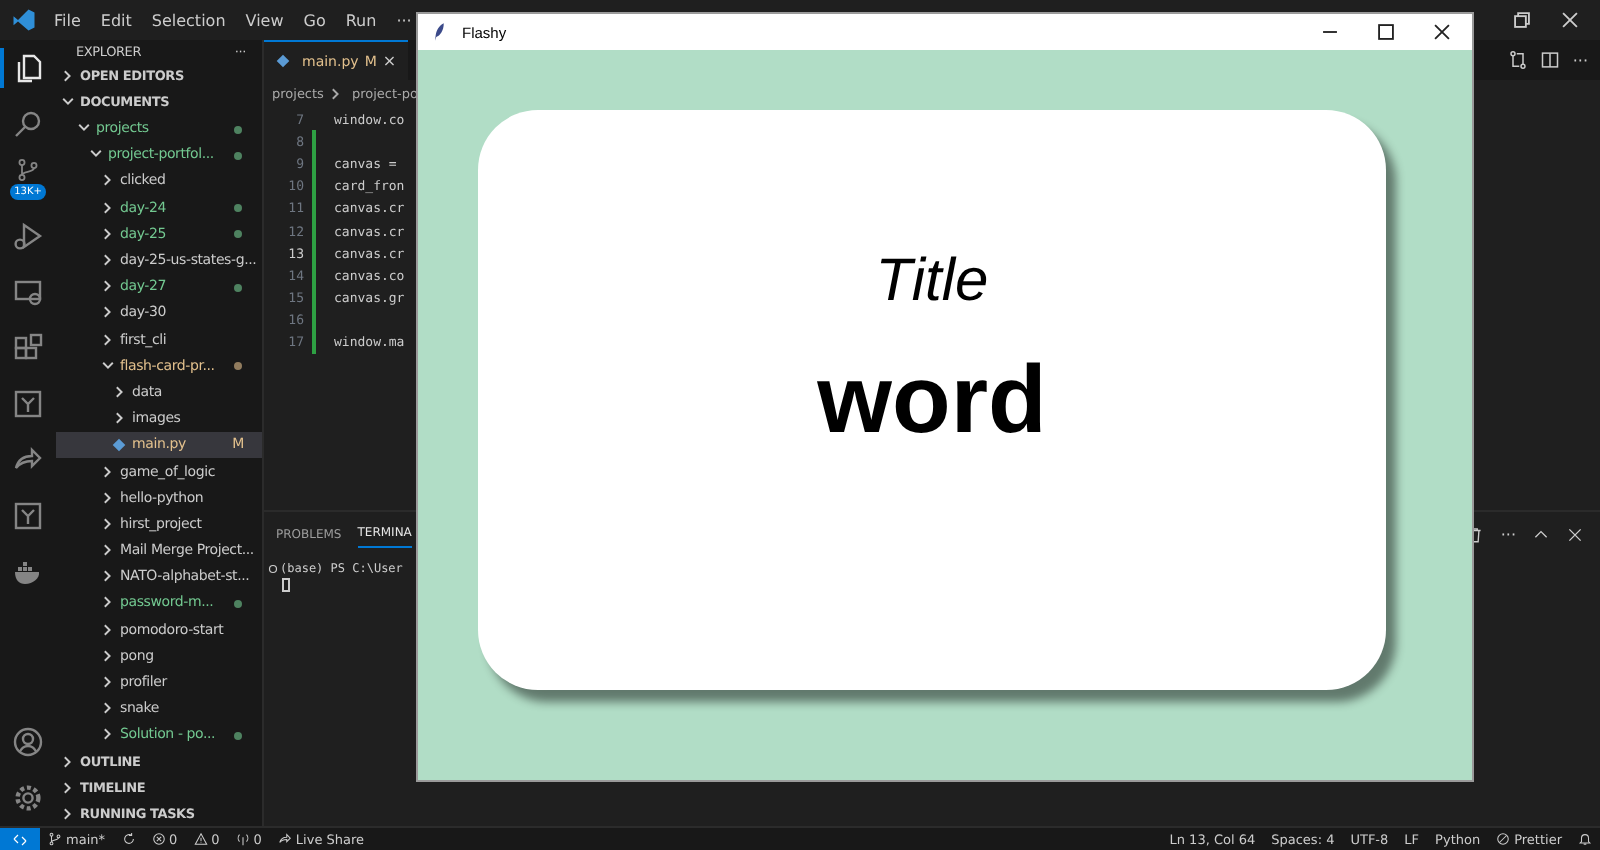 The image size is (1600, 850). Describe the element at coordinates (1541, 534) in the screenshot. I see `chevron-up-icon` at that location.